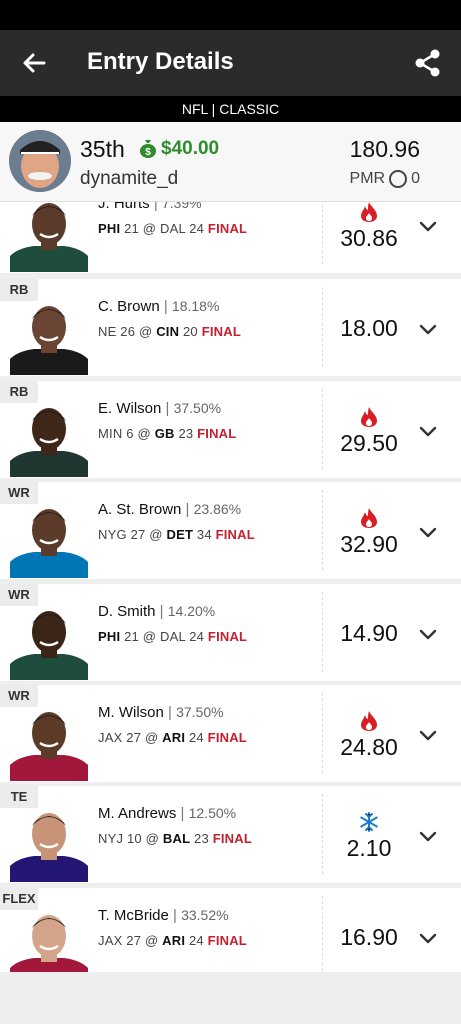 The width and height of the screenshot is (461, 1024). I want to click on pmr-value: 0, so click(415, 178).